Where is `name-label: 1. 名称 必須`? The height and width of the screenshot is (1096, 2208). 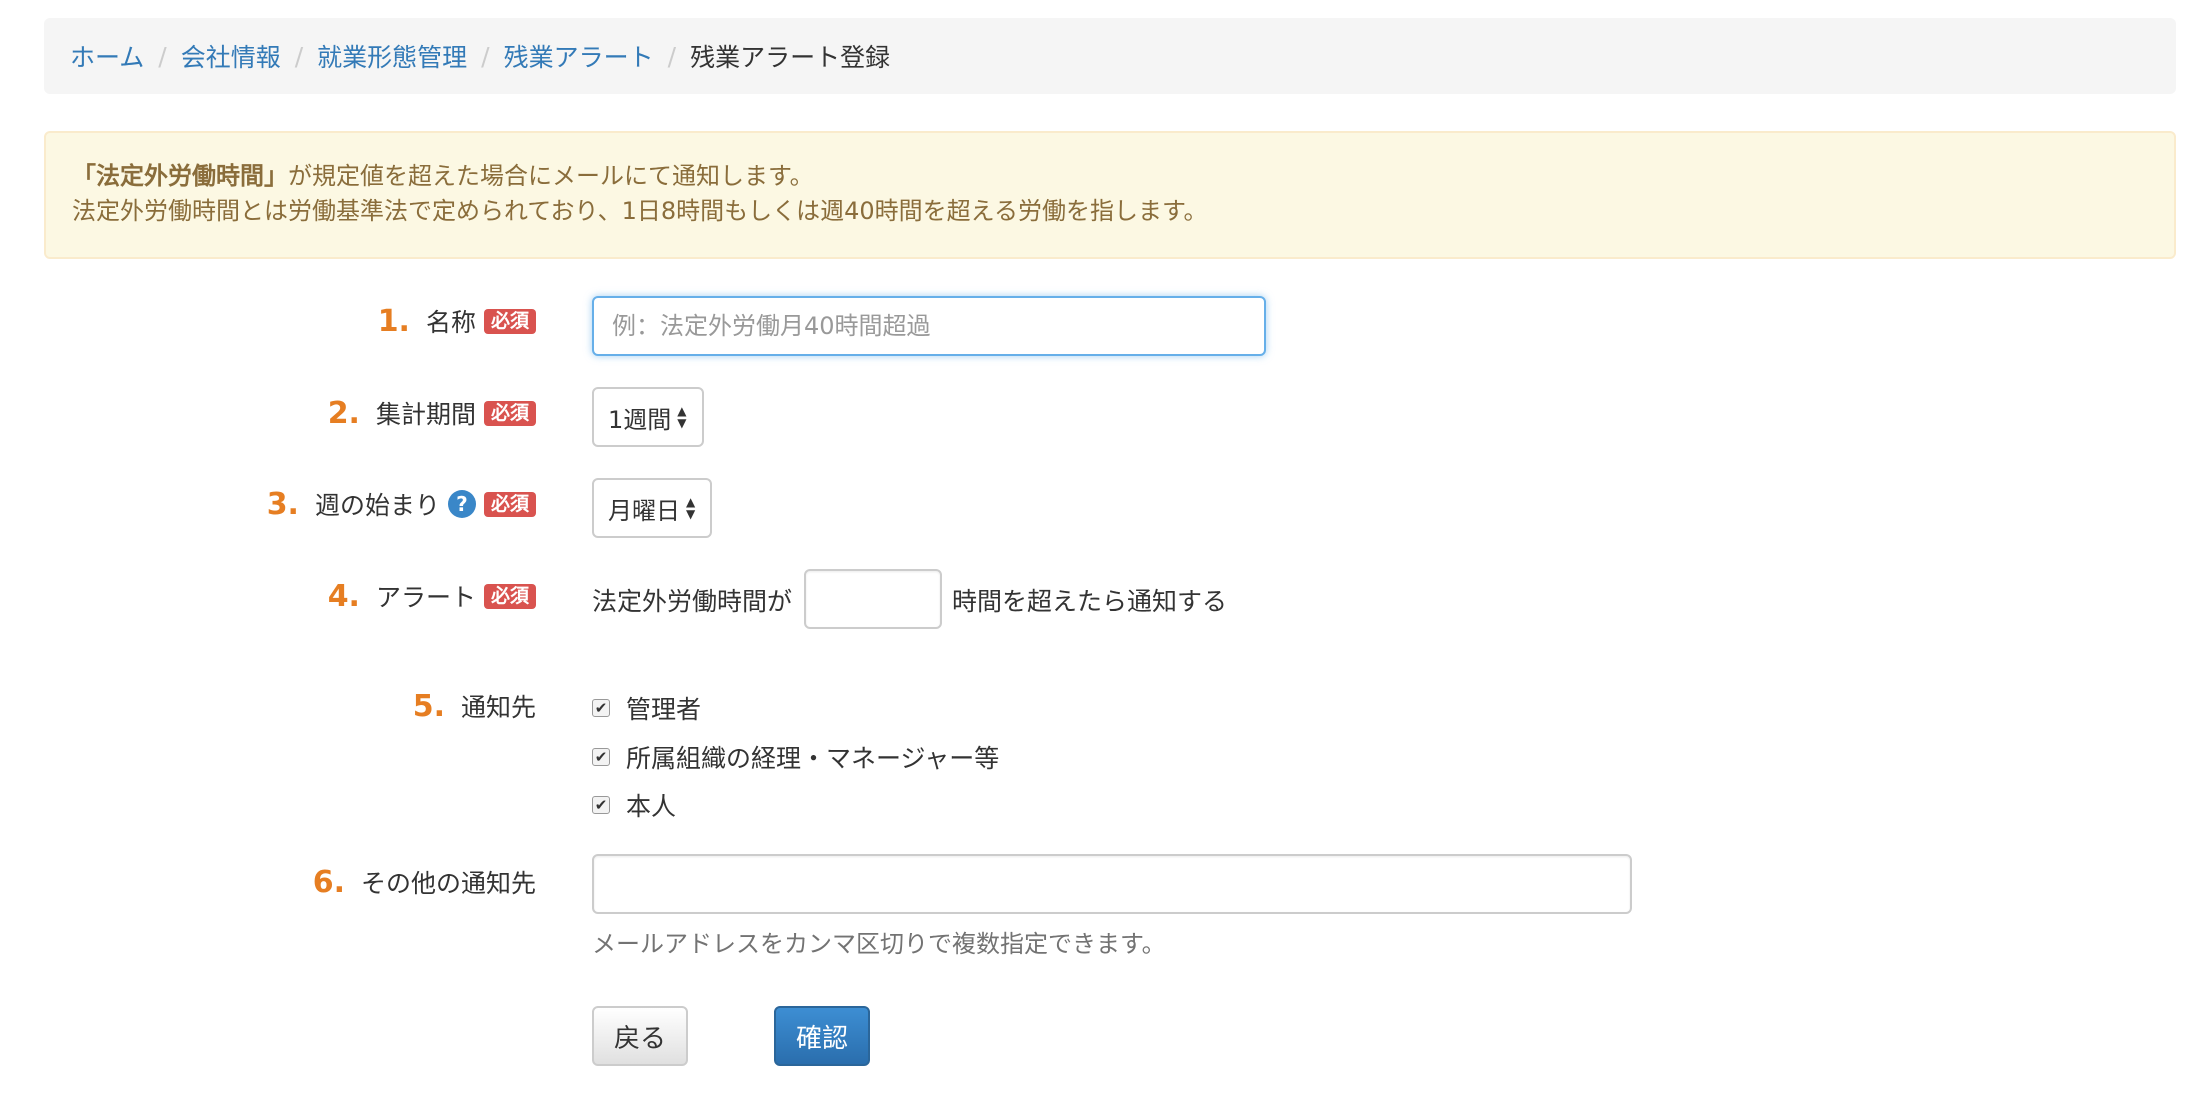 name-label: 1. 名称 必須 is located at coordinates (457, 321).